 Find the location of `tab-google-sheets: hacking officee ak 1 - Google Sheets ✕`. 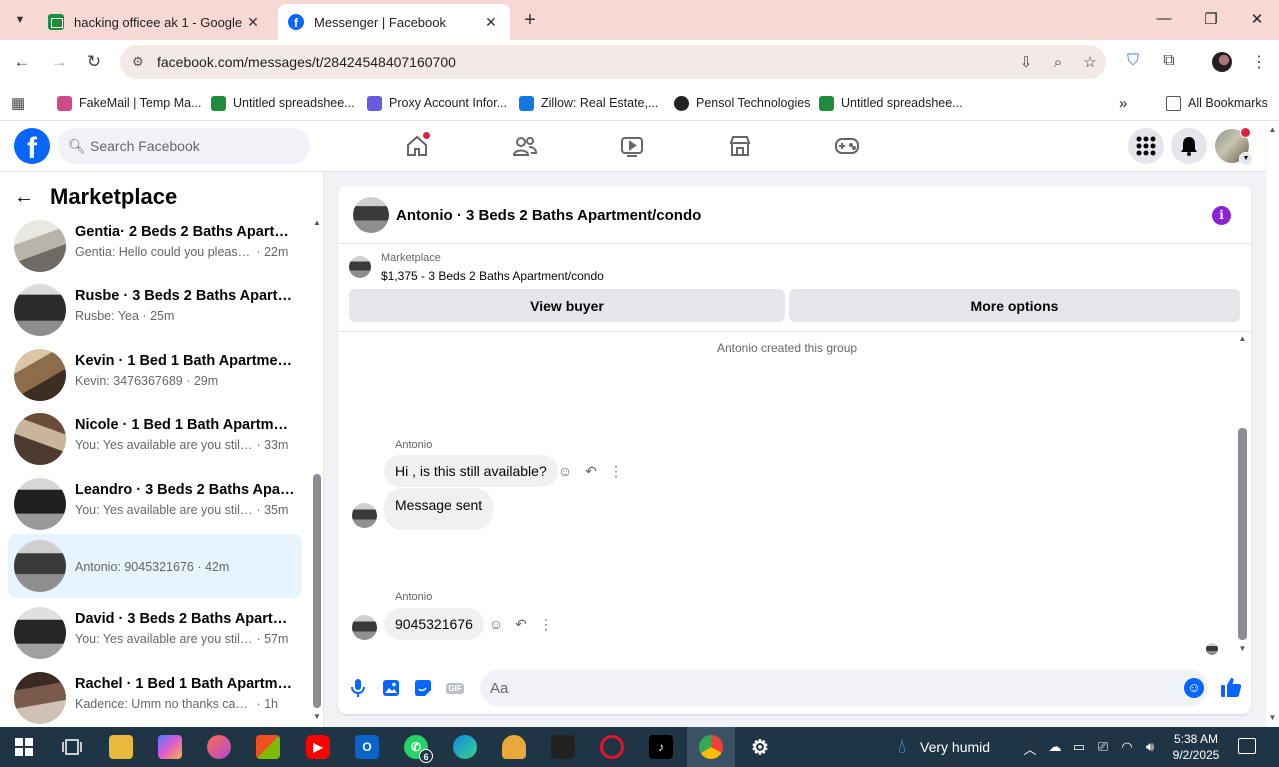

tab-google-sheets: hacking officee ak 1 - Google Sheets ✕ is located at coordinates (155, 22).